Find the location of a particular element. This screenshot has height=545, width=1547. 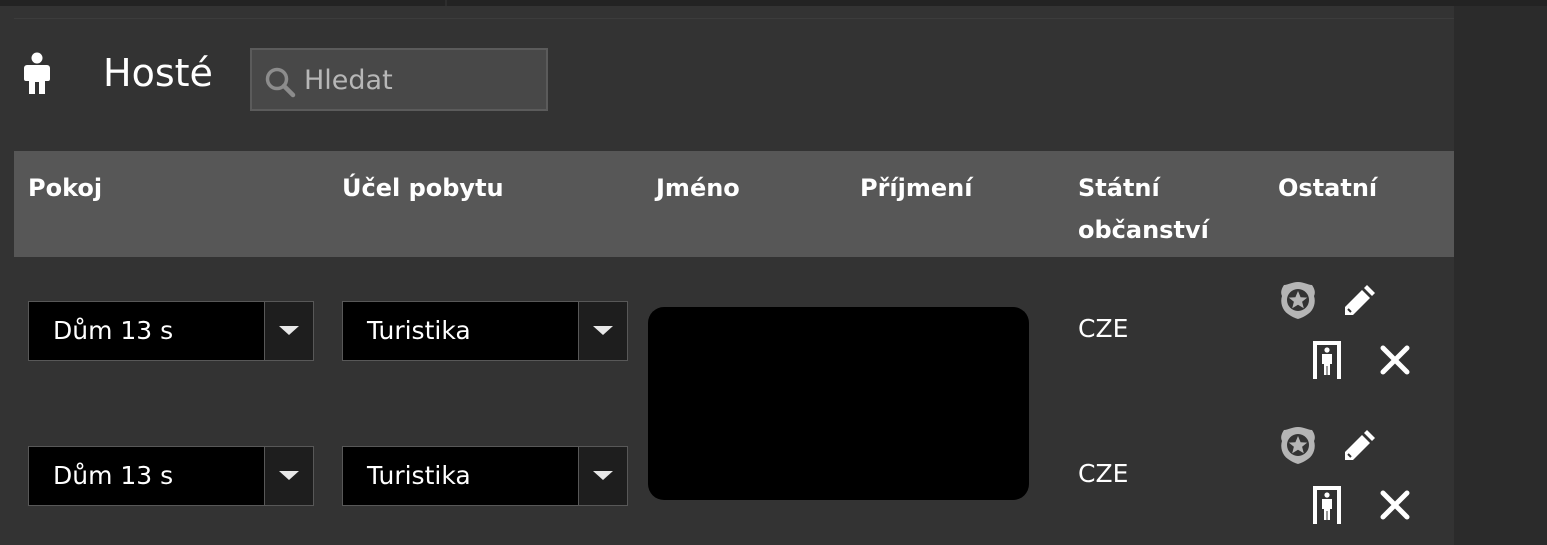

column-header-last-name: Příjmení is located at coordinates (916, 188).